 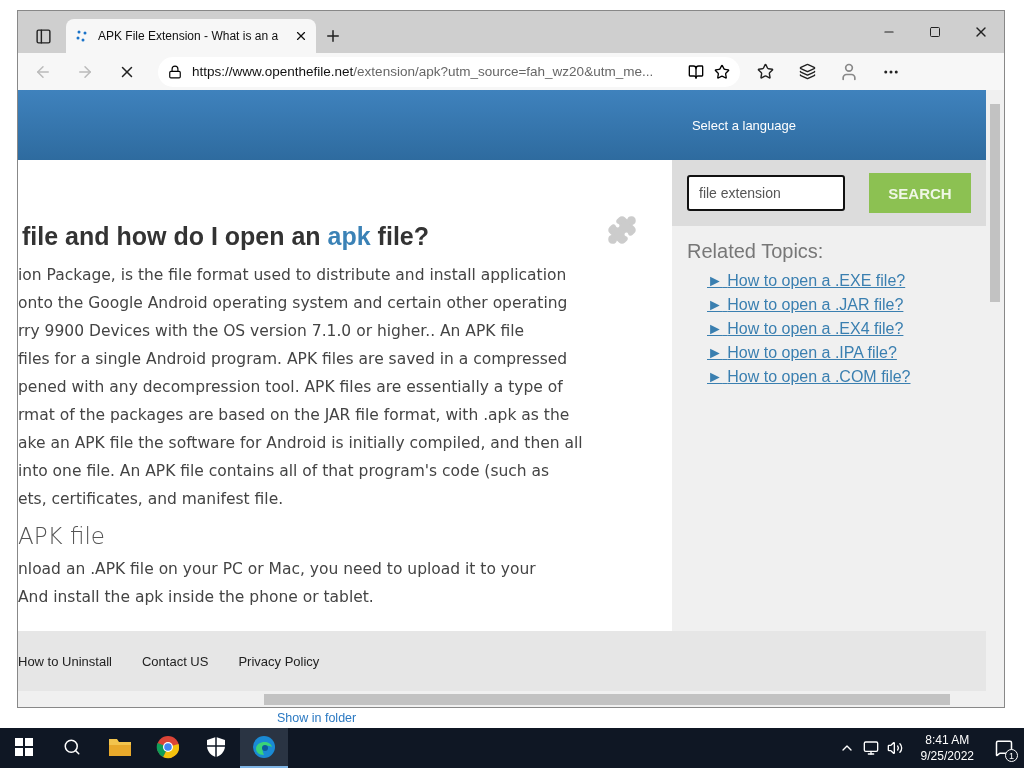 What do you see at coordinates (196, 597) in the screenshot?
I see `paragraph-line: And install the apk inside the phone or tablet.` at bounding box center [196, 597].